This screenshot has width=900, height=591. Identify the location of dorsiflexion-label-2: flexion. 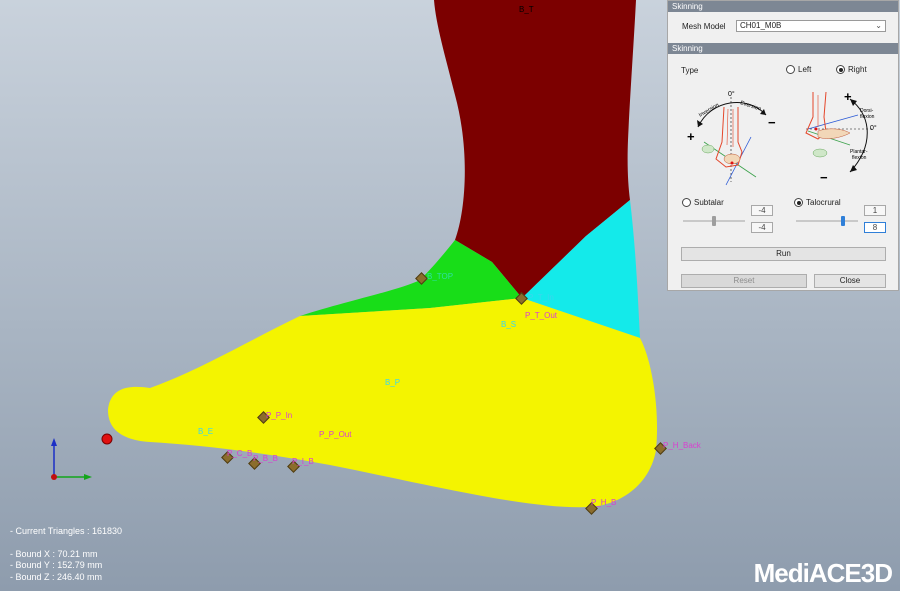
(867, 117).